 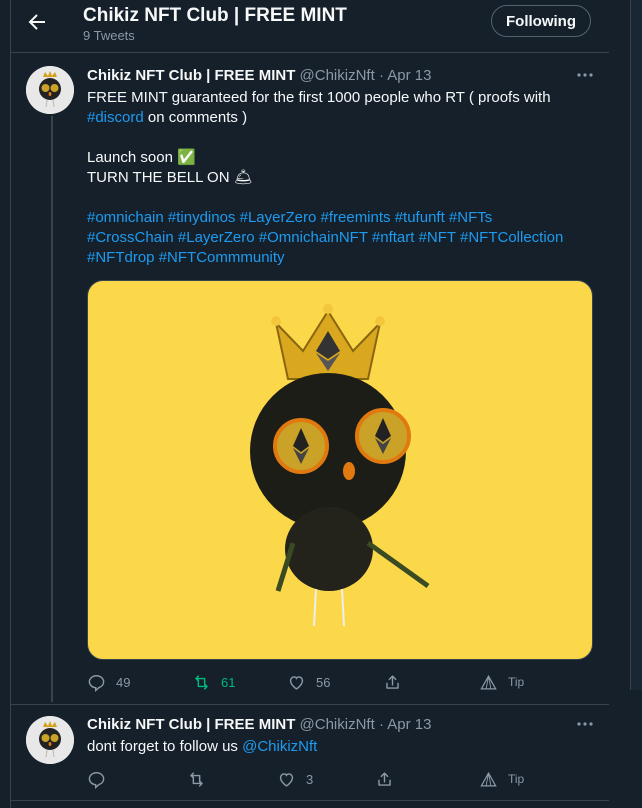 What do you see at coordinates (308, 682) in the screenshot?
I see `like-button: 56` at bounding box center [308, 682].